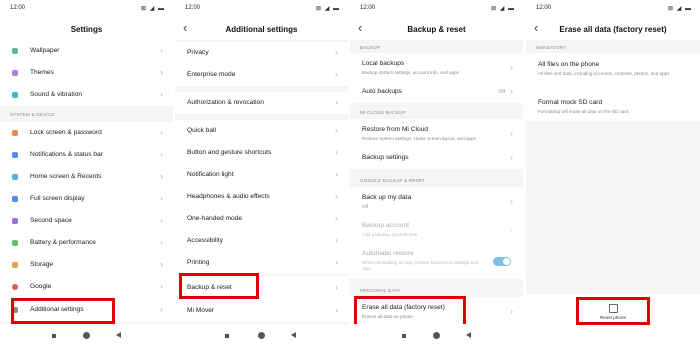 The width and height of the screenshot is (700, 346). I want to click on settings-item-lock-screen: Lock screen & password ›, so click(86, 133).